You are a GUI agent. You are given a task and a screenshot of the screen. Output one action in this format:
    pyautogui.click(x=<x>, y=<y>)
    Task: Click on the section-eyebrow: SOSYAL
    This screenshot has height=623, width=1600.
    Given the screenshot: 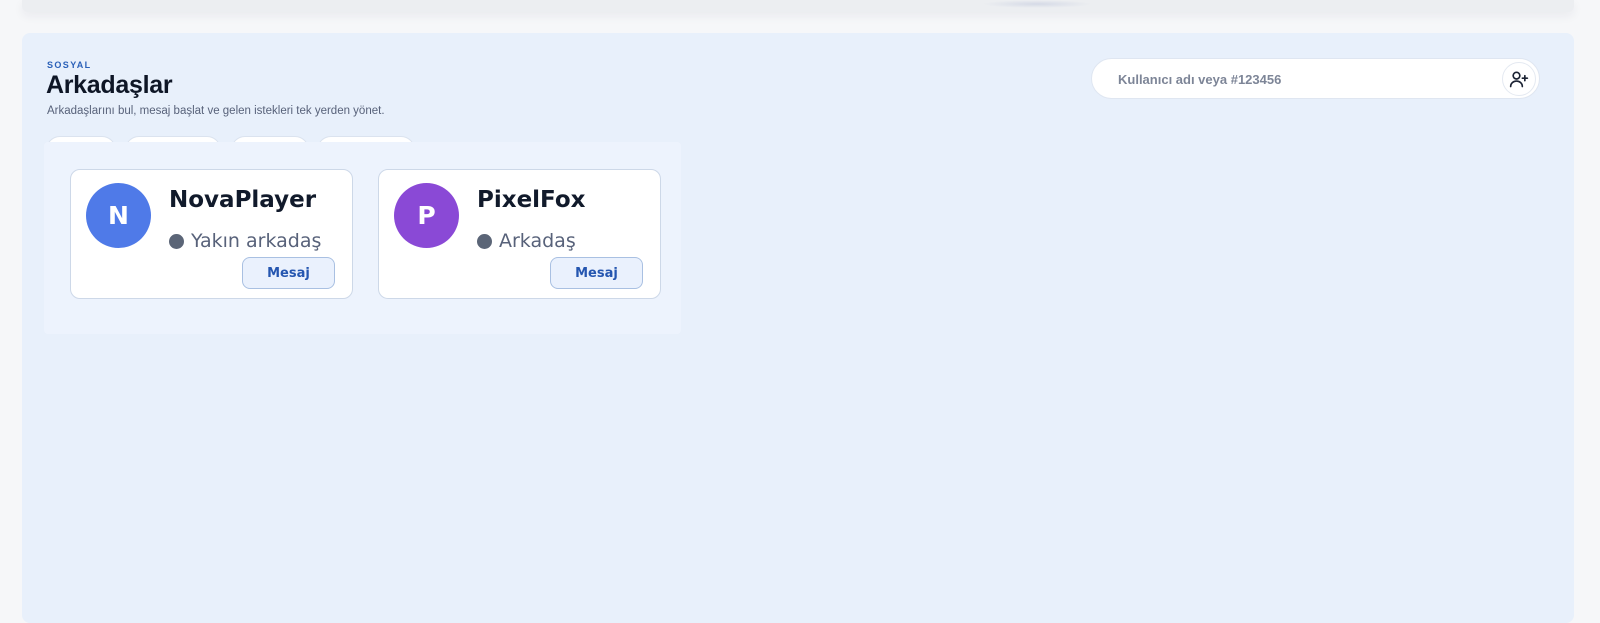 What is the action you would take?
    pyautogui.click(x=69, y=65)
    